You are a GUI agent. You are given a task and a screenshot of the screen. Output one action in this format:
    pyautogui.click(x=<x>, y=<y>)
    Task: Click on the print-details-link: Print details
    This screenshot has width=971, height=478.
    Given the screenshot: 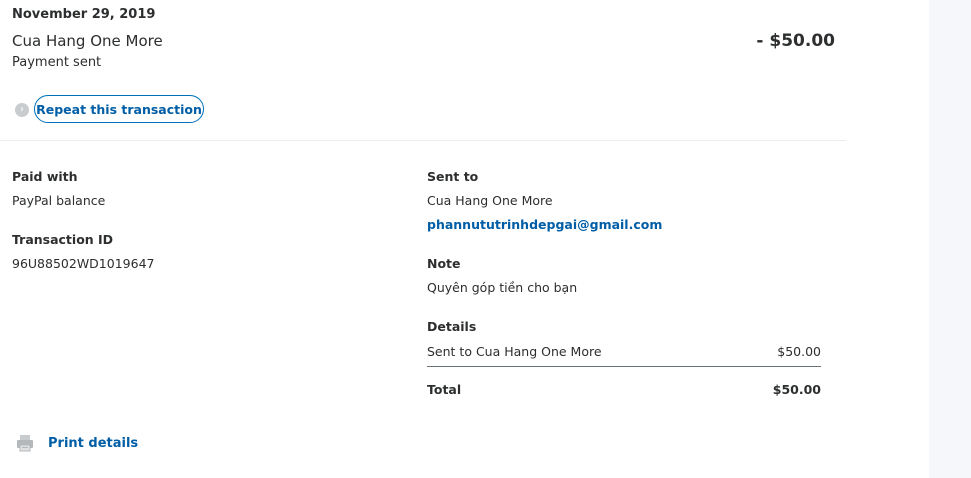 What is the action you would take?
    pyautogui.click(x=93, y=443)
    